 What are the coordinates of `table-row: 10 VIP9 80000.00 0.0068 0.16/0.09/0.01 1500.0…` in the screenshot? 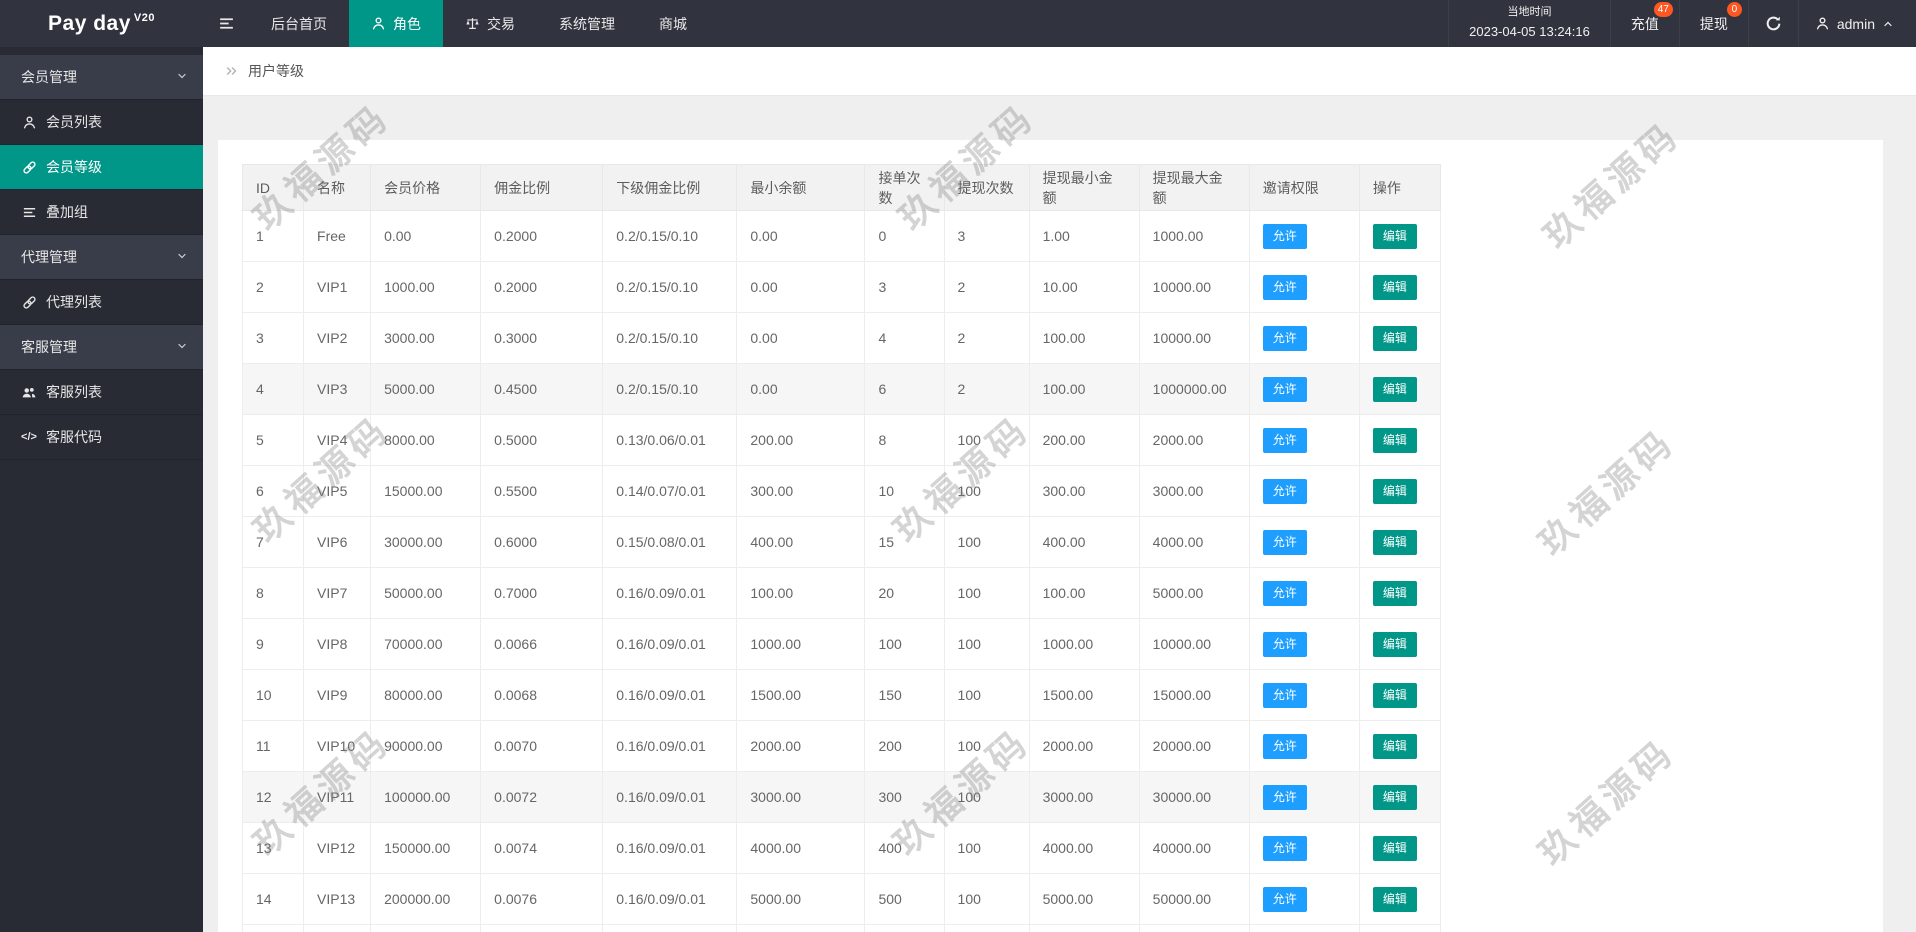 It's located at (841, 695).